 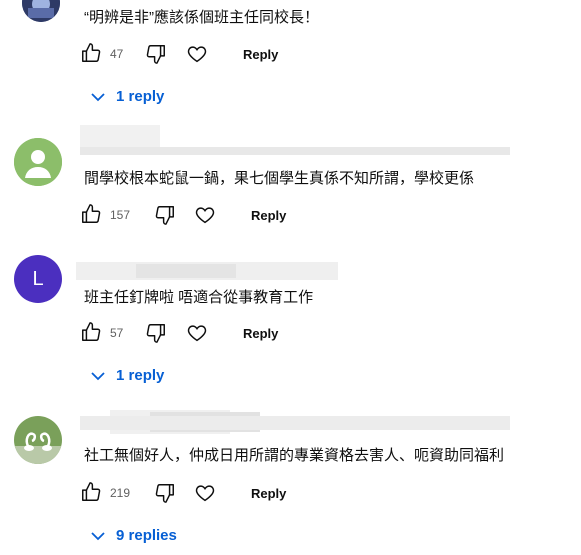 I want to click on comment-text: “明辨是非”應該係個班主任同校長！, so click(x=201, y=17).